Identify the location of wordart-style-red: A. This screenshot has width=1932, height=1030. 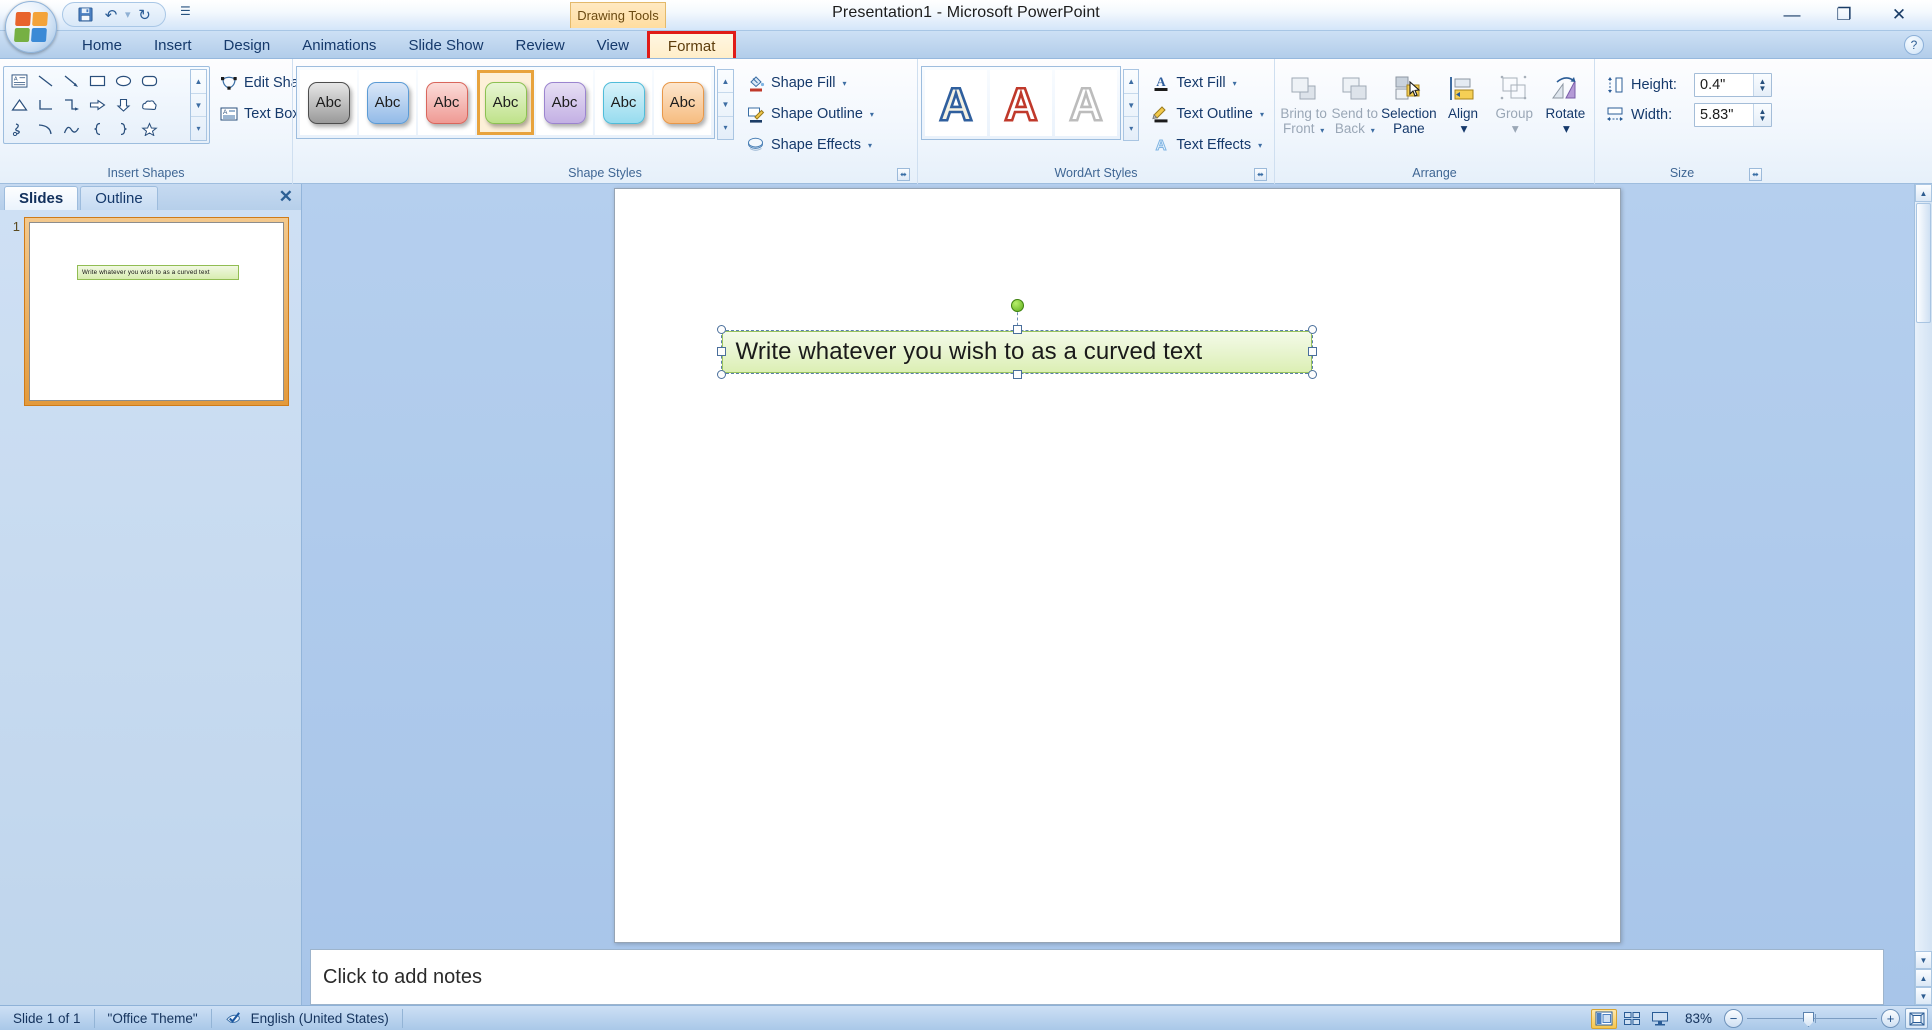
(1021, 103).